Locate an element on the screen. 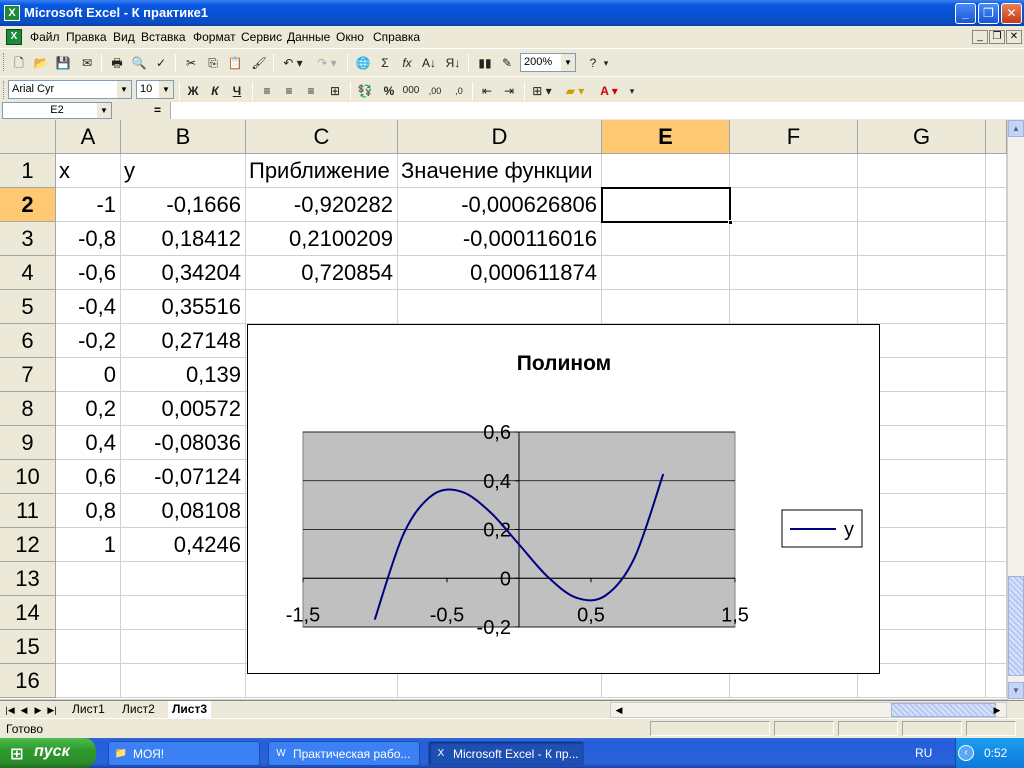 The image size is (1024, 768). decrease-indent-icon: ⇤ is located at coordinates (487, 91).